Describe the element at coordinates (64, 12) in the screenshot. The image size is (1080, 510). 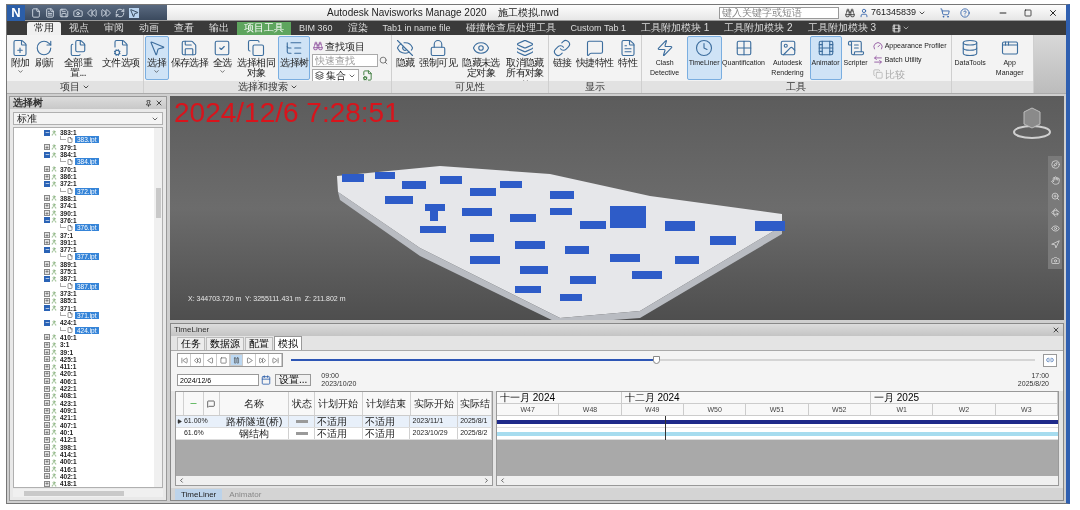
I see `save-icon` at that location.